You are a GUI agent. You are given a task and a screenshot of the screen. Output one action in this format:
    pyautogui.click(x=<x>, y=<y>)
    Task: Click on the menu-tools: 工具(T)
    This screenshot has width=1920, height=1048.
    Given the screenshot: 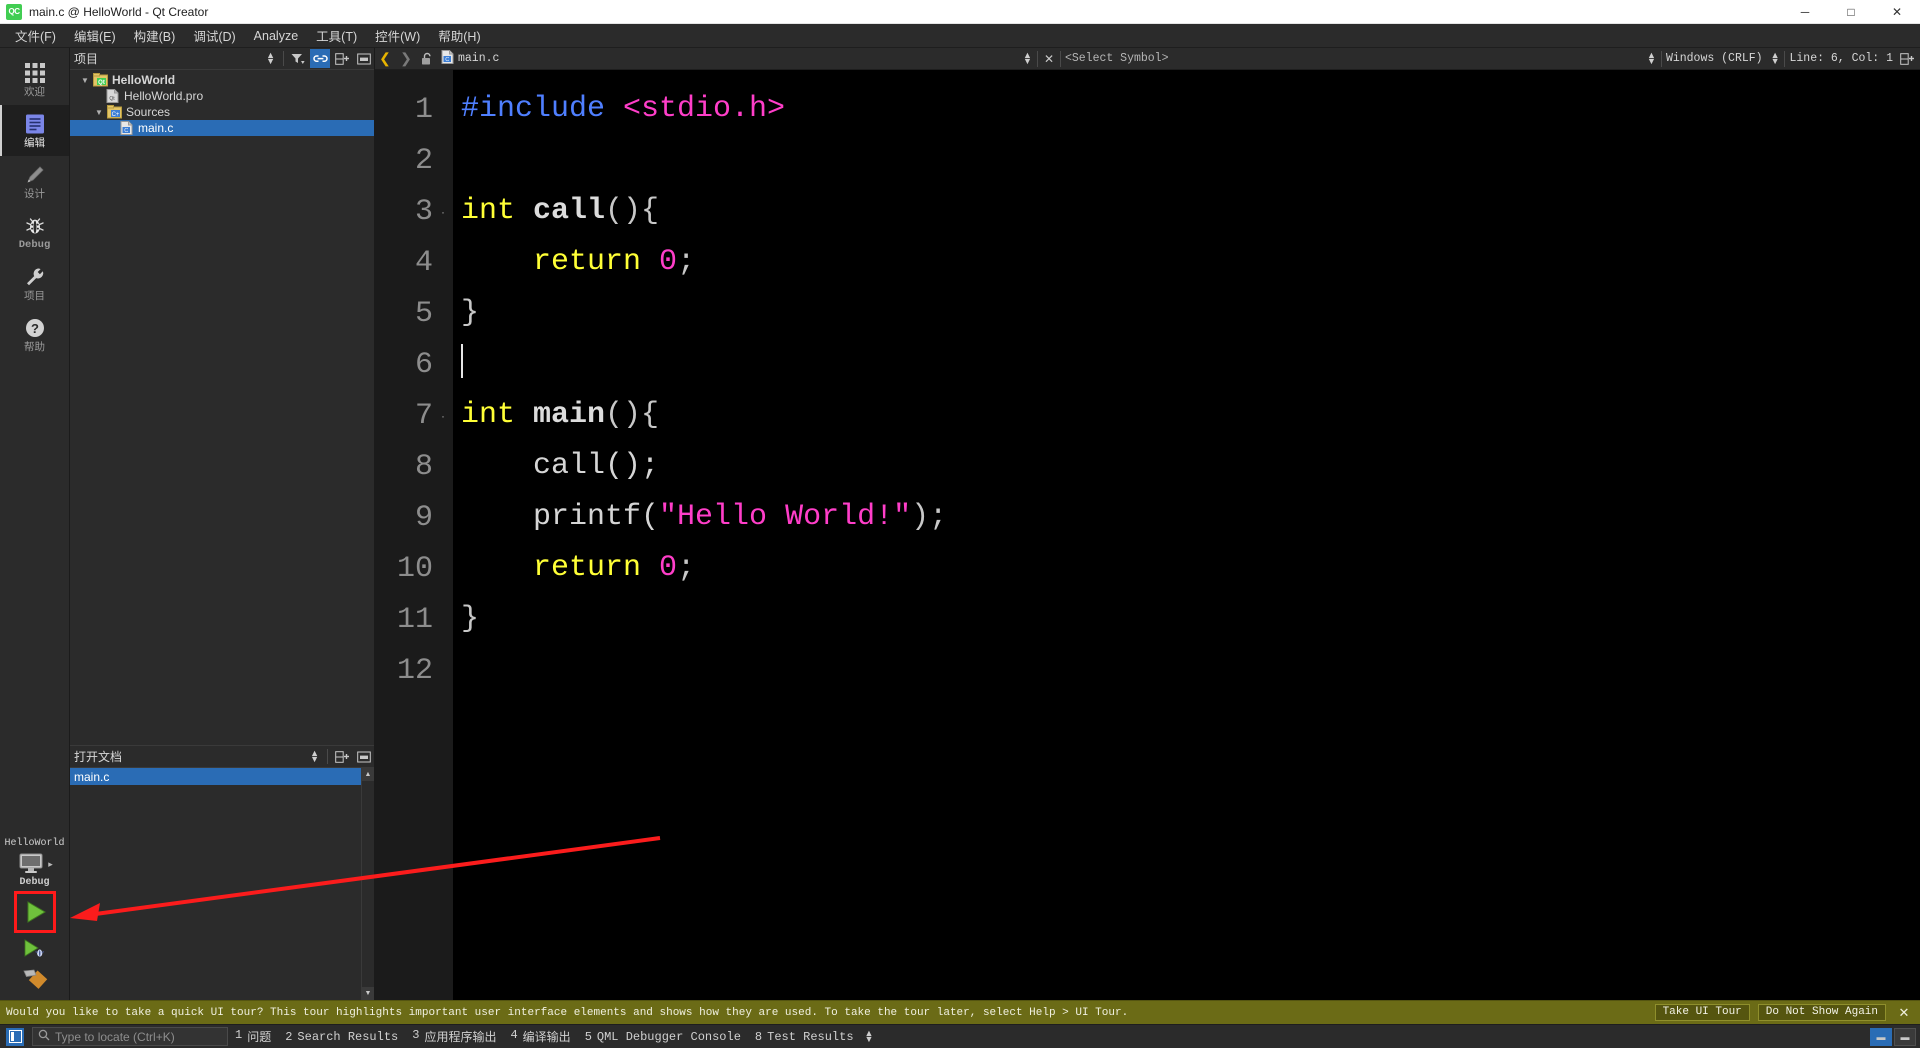 What is the action you would take?
    pyautogui.click(x=336, y=35)
    